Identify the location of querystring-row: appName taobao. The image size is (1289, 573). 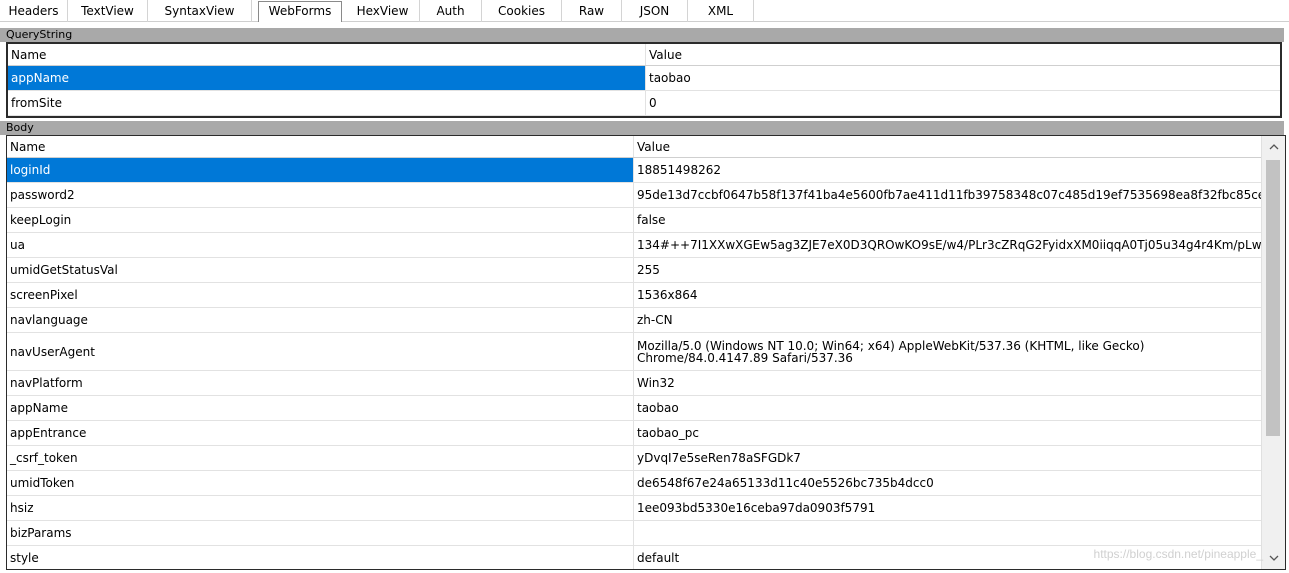
(644, 78).